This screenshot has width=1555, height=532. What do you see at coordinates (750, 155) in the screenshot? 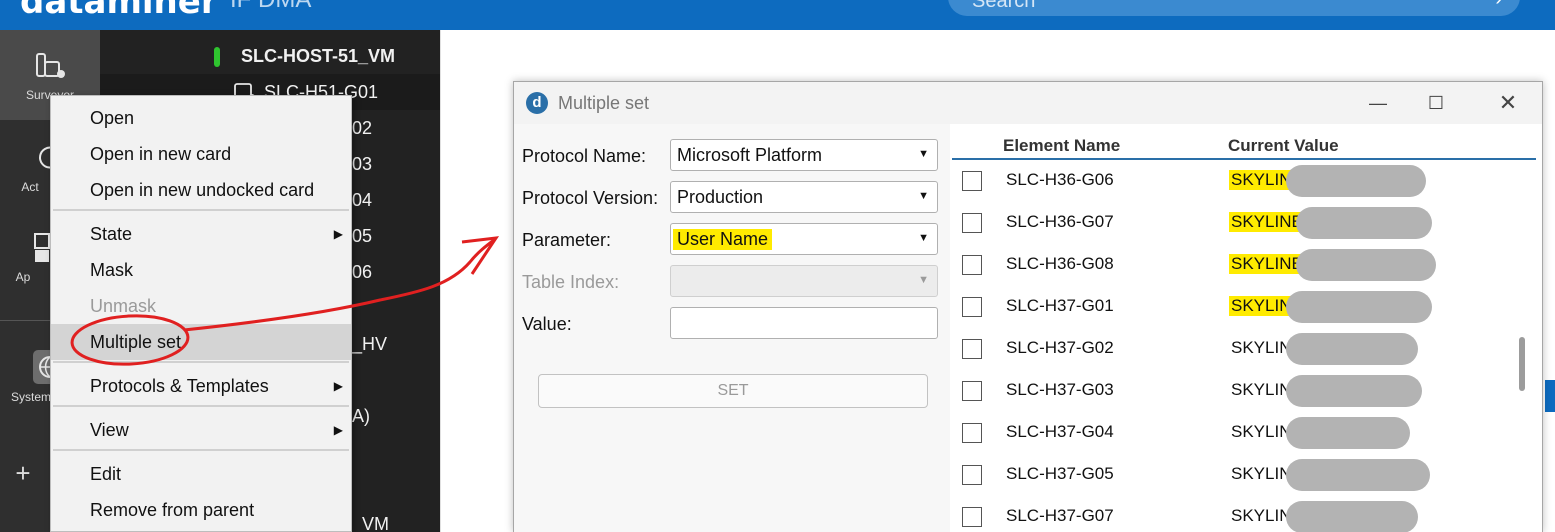
I see `protocol-name-value: Microsoft Platform` at bounding box center [750, 155].